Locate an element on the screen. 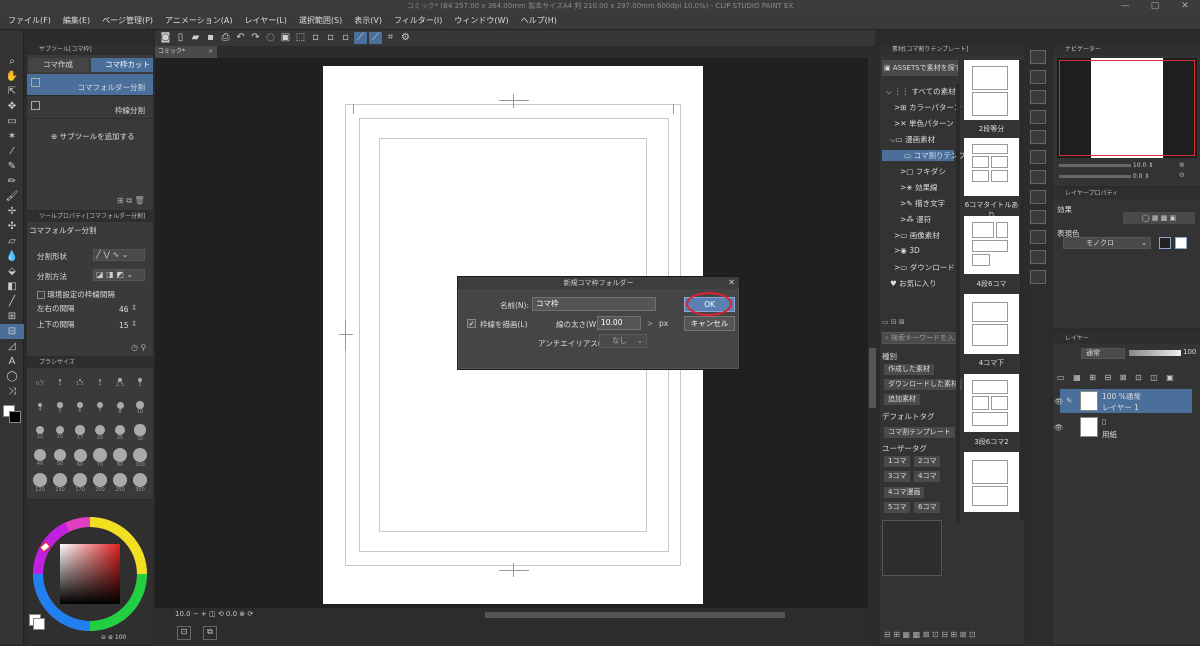  close-window-button: ✕ is located at coordinates (1185, 6).